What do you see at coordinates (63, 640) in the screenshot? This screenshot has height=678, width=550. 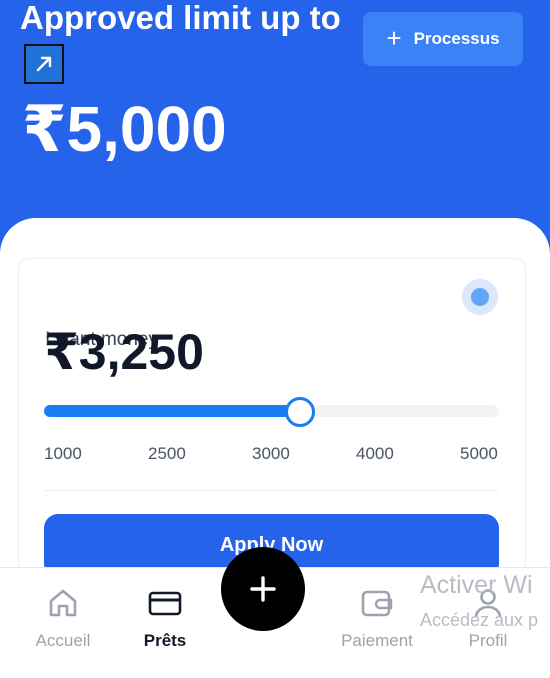 I see `nav-label: Accueil` at bounding box center [63, 640].